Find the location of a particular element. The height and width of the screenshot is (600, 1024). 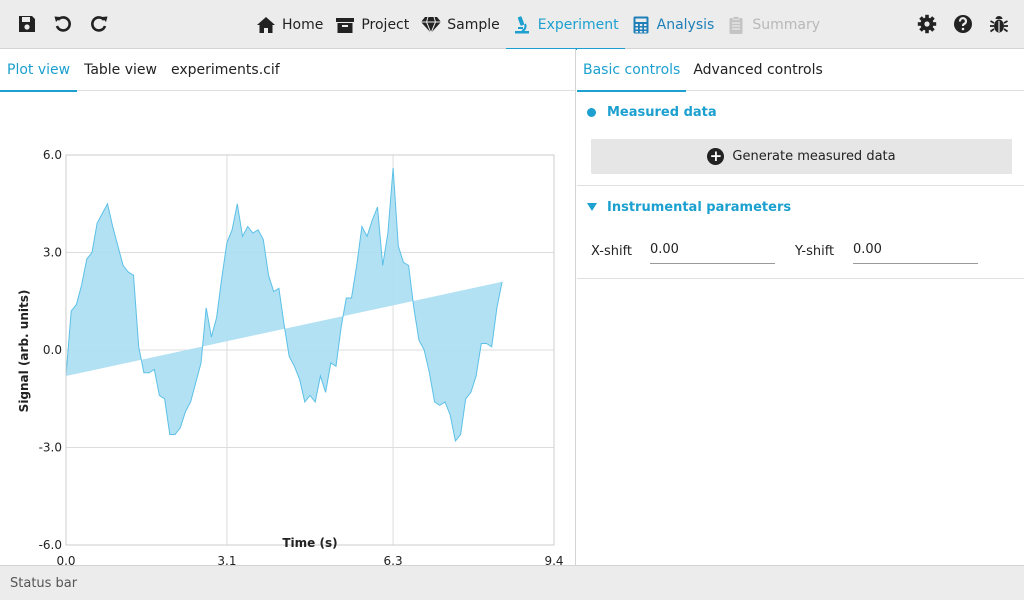

bug-icon is located at coordinates (999, 24).